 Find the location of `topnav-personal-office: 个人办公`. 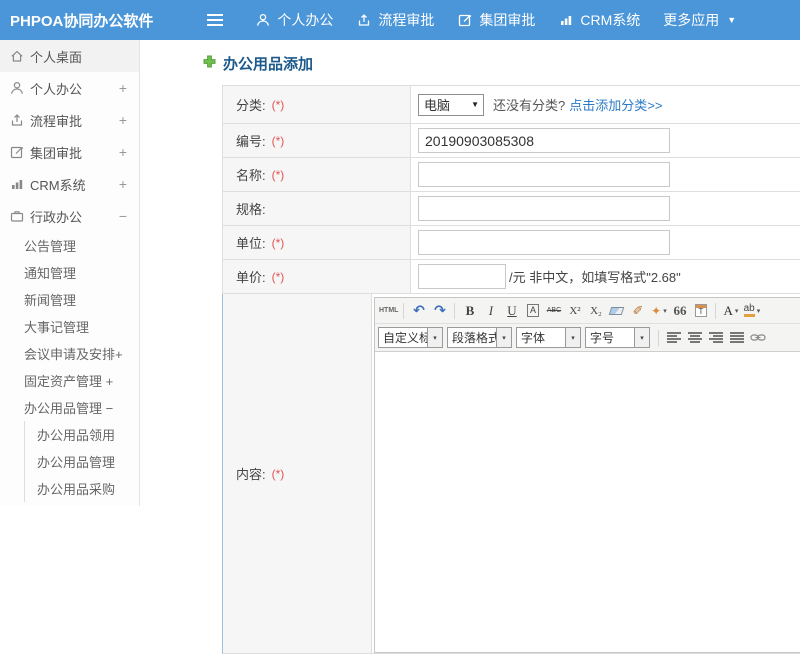

topnav-personal-office: 个人办公 is located at coordinates (294, 20).